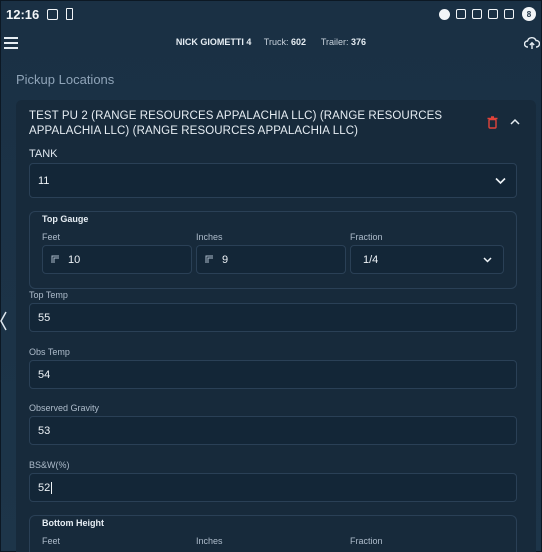  Describe the element at coordinates (53, 14) in the screenshot. I see `screenshot-icon` at that location.